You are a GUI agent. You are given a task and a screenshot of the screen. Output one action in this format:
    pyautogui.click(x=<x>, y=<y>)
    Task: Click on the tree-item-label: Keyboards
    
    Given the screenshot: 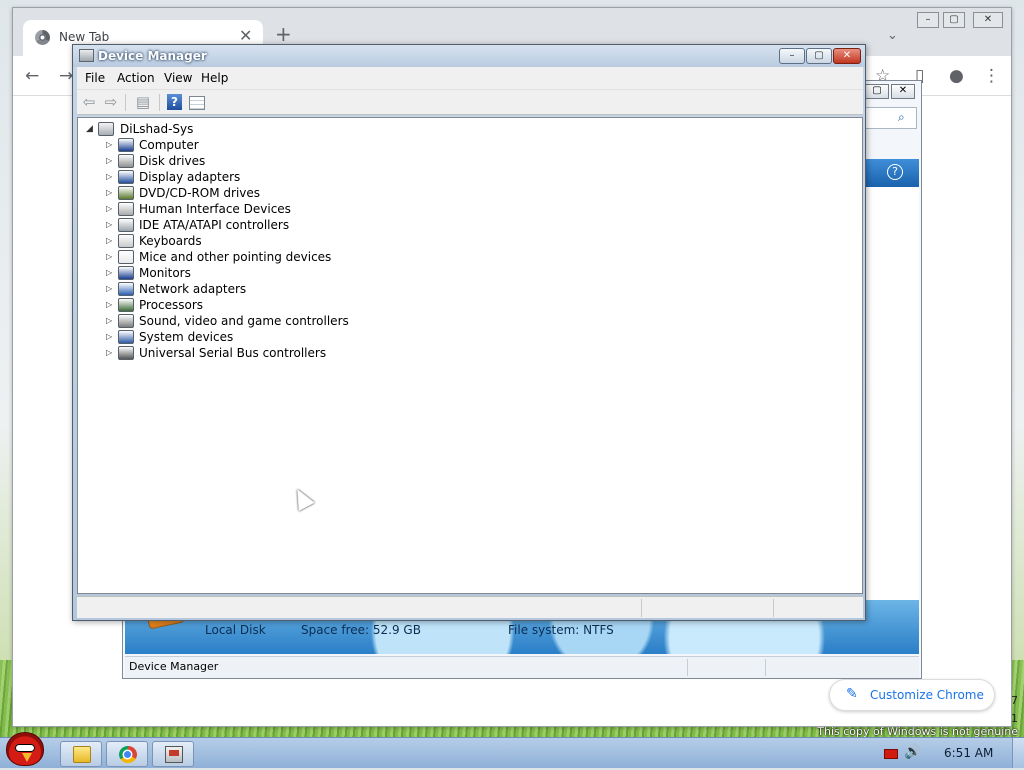 What is the action you would take?
    pyautogui.click(x=170, y=241)
    